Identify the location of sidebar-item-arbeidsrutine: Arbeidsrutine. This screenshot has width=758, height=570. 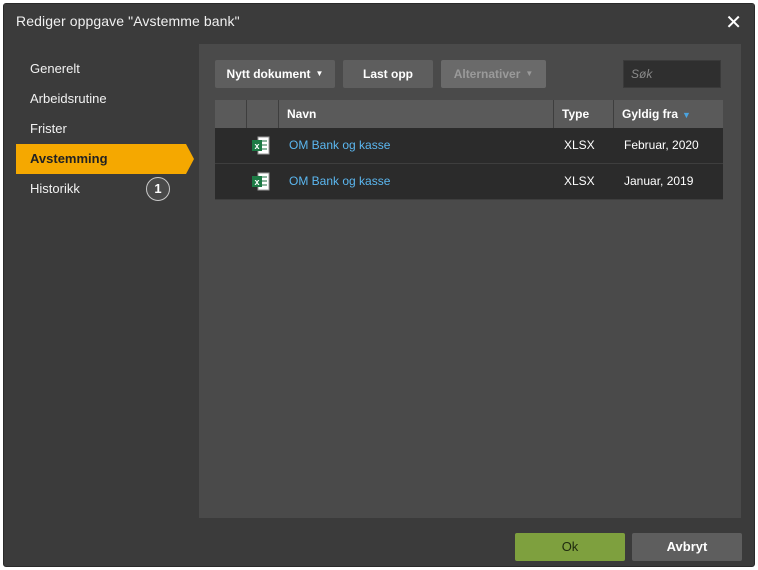
(101, 99).